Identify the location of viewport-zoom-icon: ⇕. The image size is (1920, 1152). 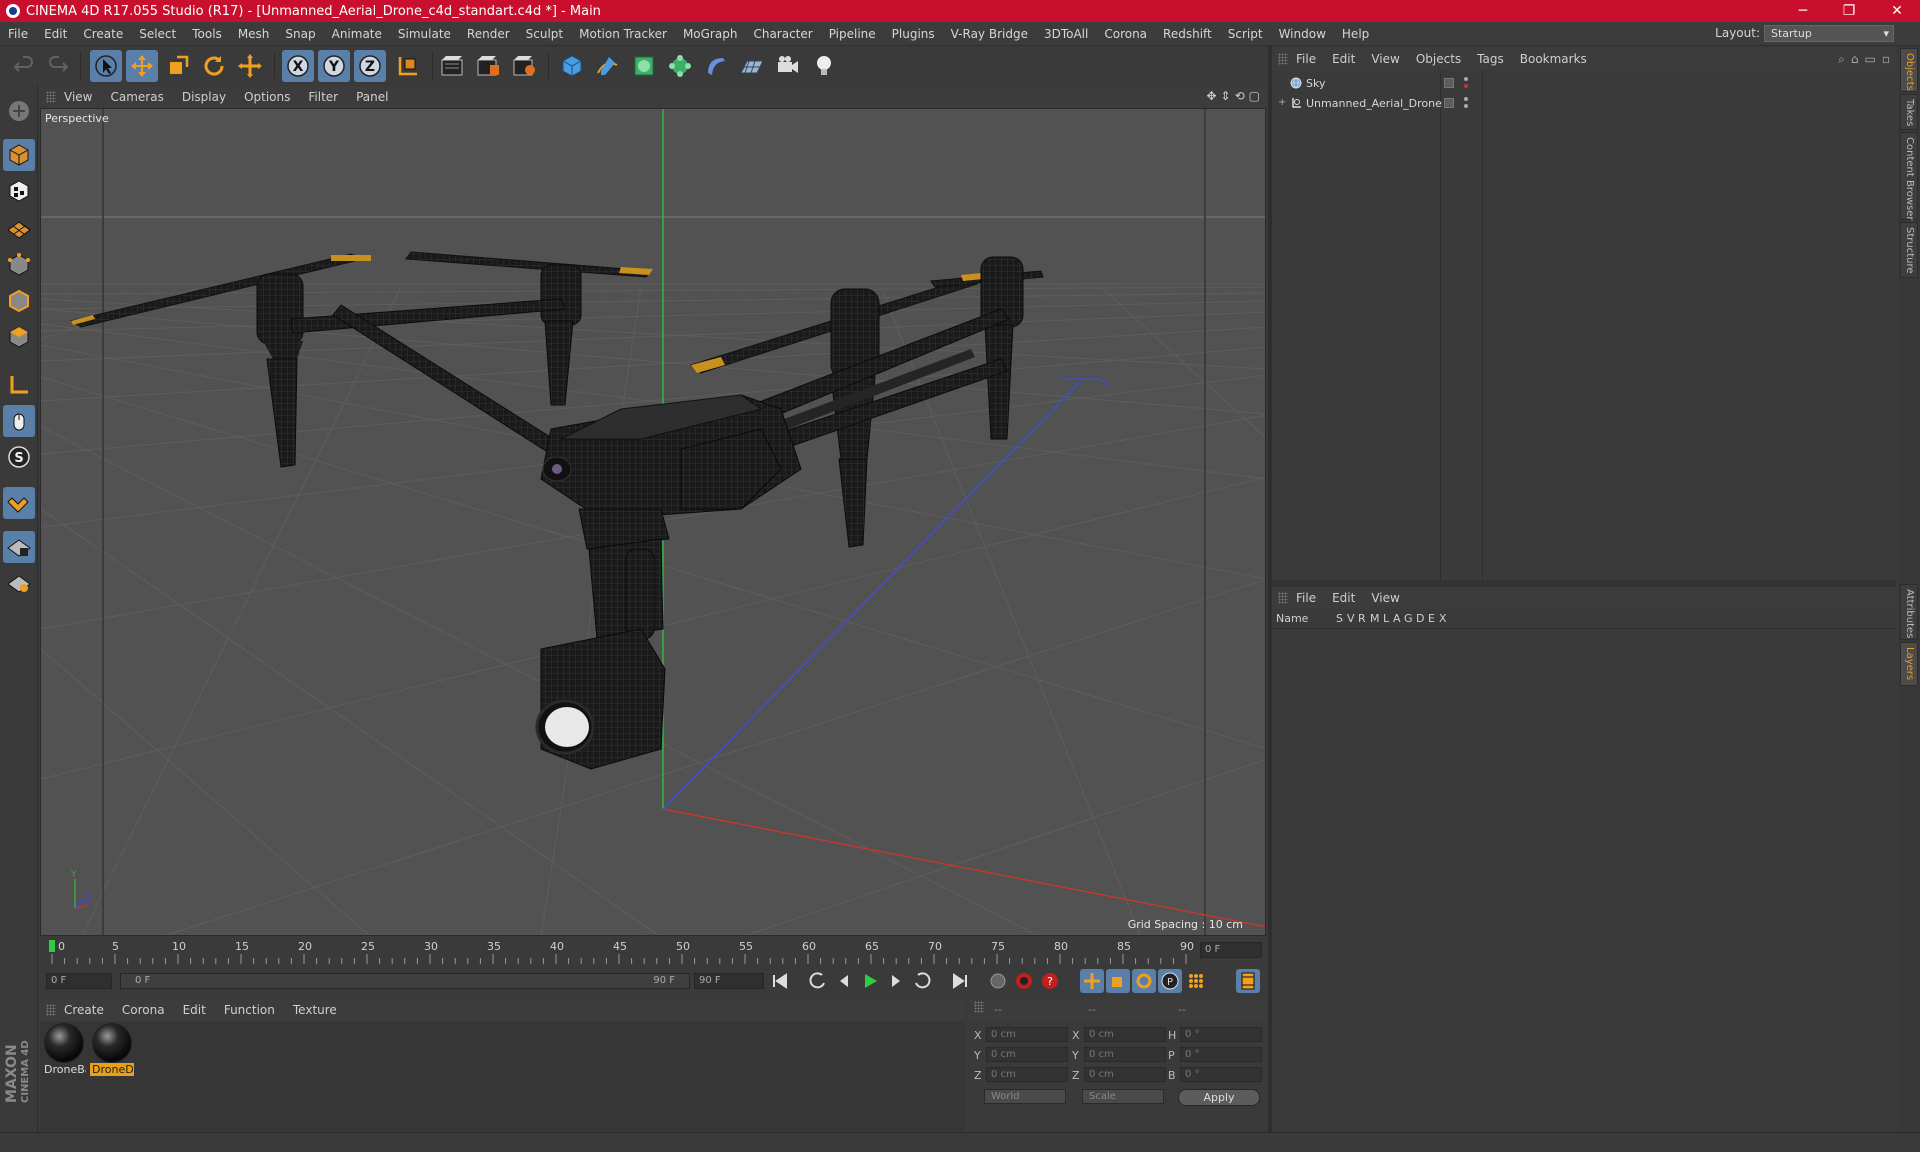
(1226, 96).